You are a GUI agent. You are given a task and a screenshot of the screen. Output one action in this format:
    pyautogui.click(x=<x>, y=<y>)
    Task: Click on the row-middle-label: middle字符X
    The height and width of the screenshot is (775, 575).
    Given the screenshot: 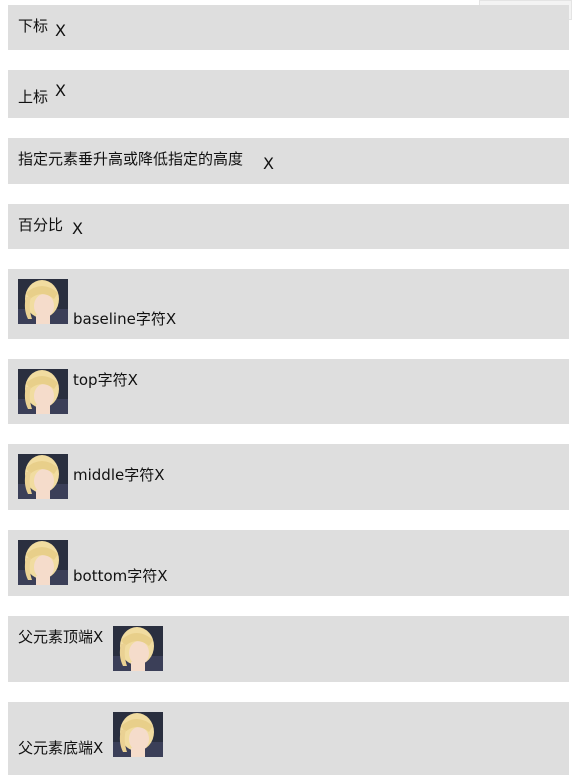 What is the action you would take?
    pyautogui.click(x=119, y=475)
    